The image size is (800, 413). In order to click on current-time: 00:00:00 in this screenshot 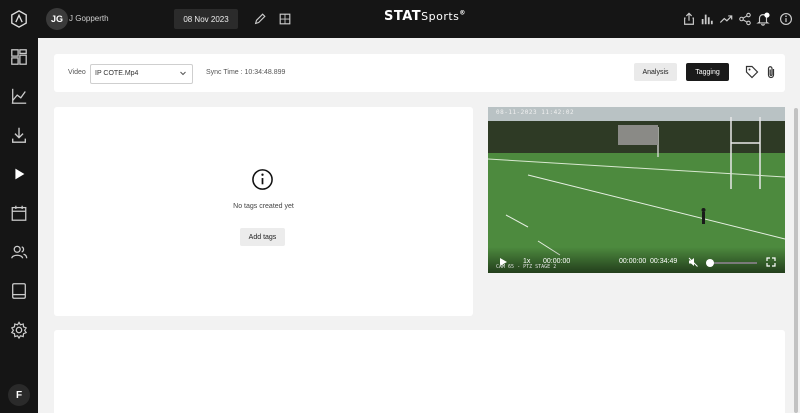, I will do `click(633, 261)`.